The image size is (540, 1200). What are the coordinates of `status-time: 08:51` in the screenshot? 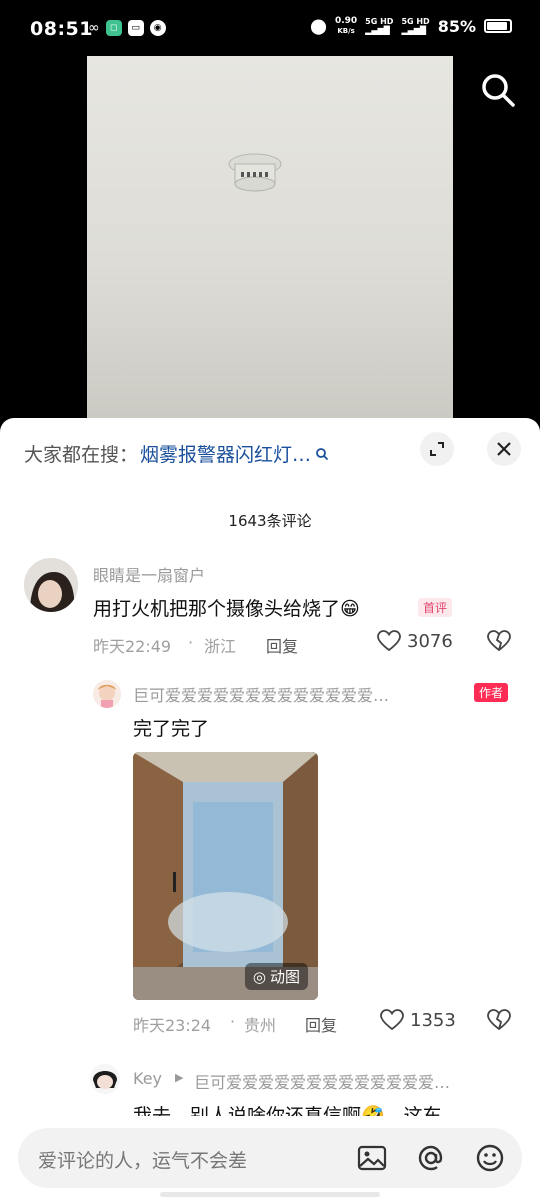 It's located at (61, 29).